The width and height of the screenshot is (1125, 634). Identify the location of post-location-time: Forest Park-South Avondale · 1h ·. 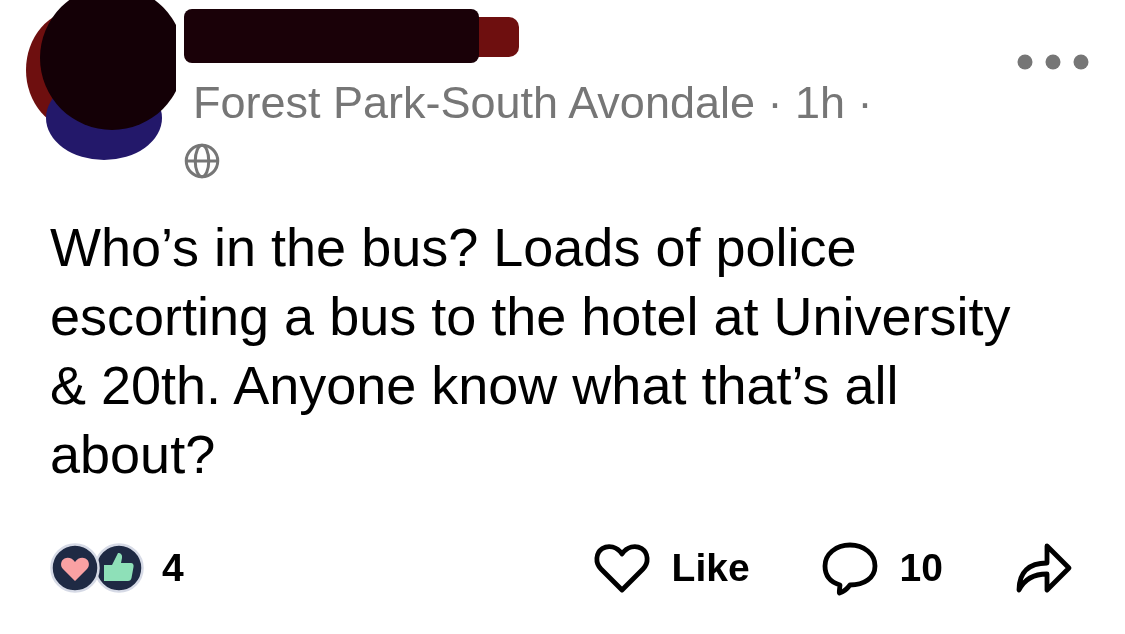
(533, 103).